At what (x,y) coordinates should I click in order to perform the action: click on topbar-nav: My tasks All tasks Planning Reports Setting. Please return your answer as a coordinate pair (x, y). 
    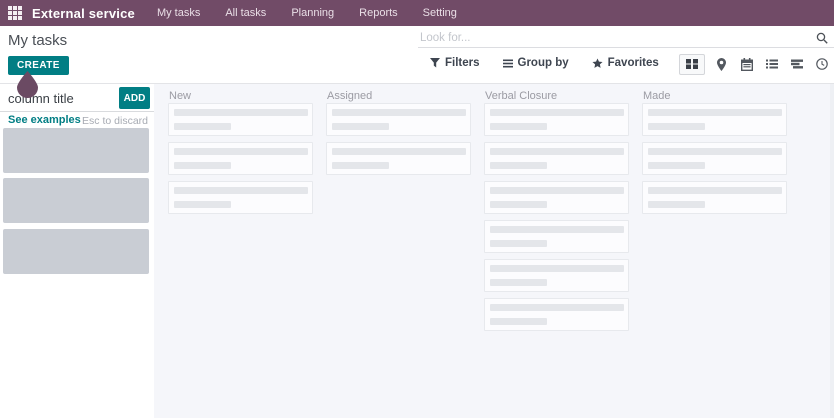
    Looking at the image, I should click on (307, 13).